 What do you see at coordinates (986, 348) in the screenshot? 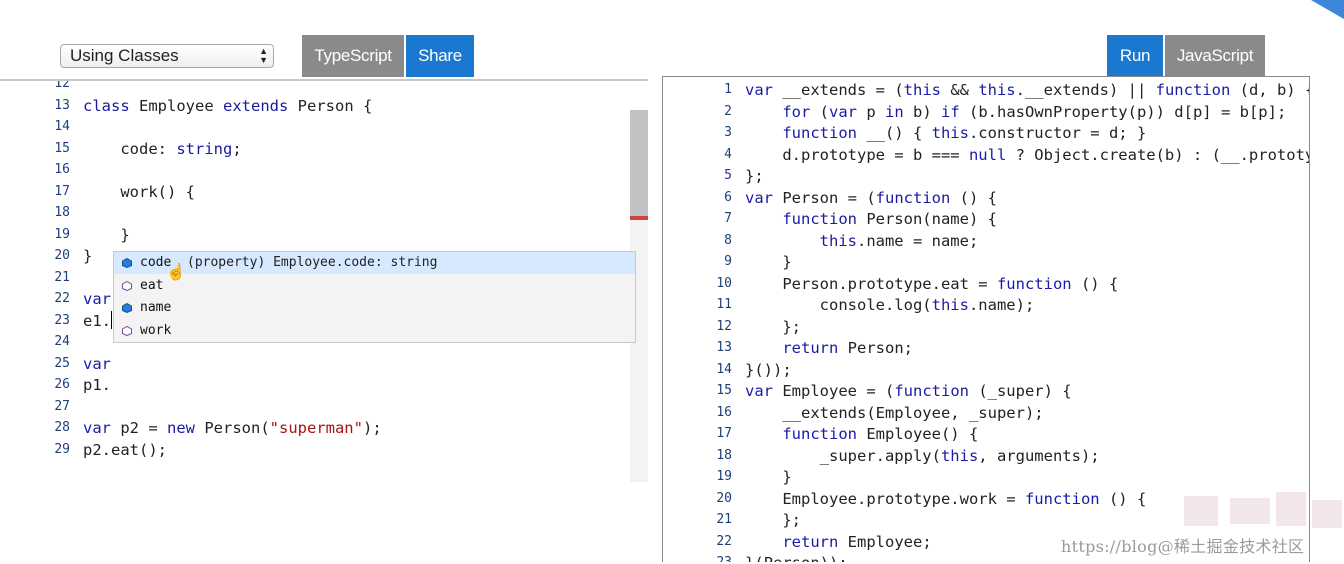
I see `code-line: 13 return Person;` at bounding box center [986, 348].